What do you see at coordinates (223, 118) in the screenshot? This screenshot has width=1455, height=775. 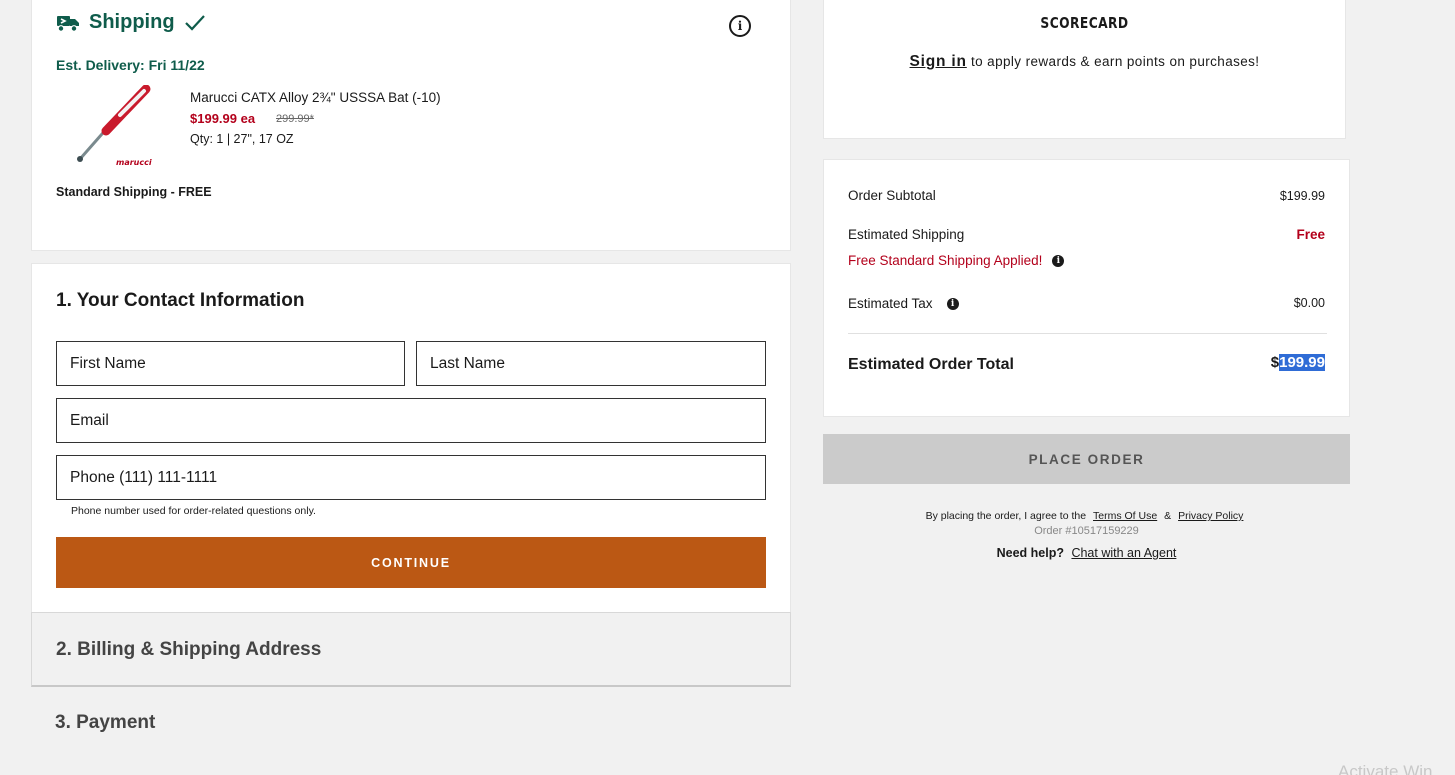 I see `product-price: $199.99 ea` at bounding box center [223, 118].